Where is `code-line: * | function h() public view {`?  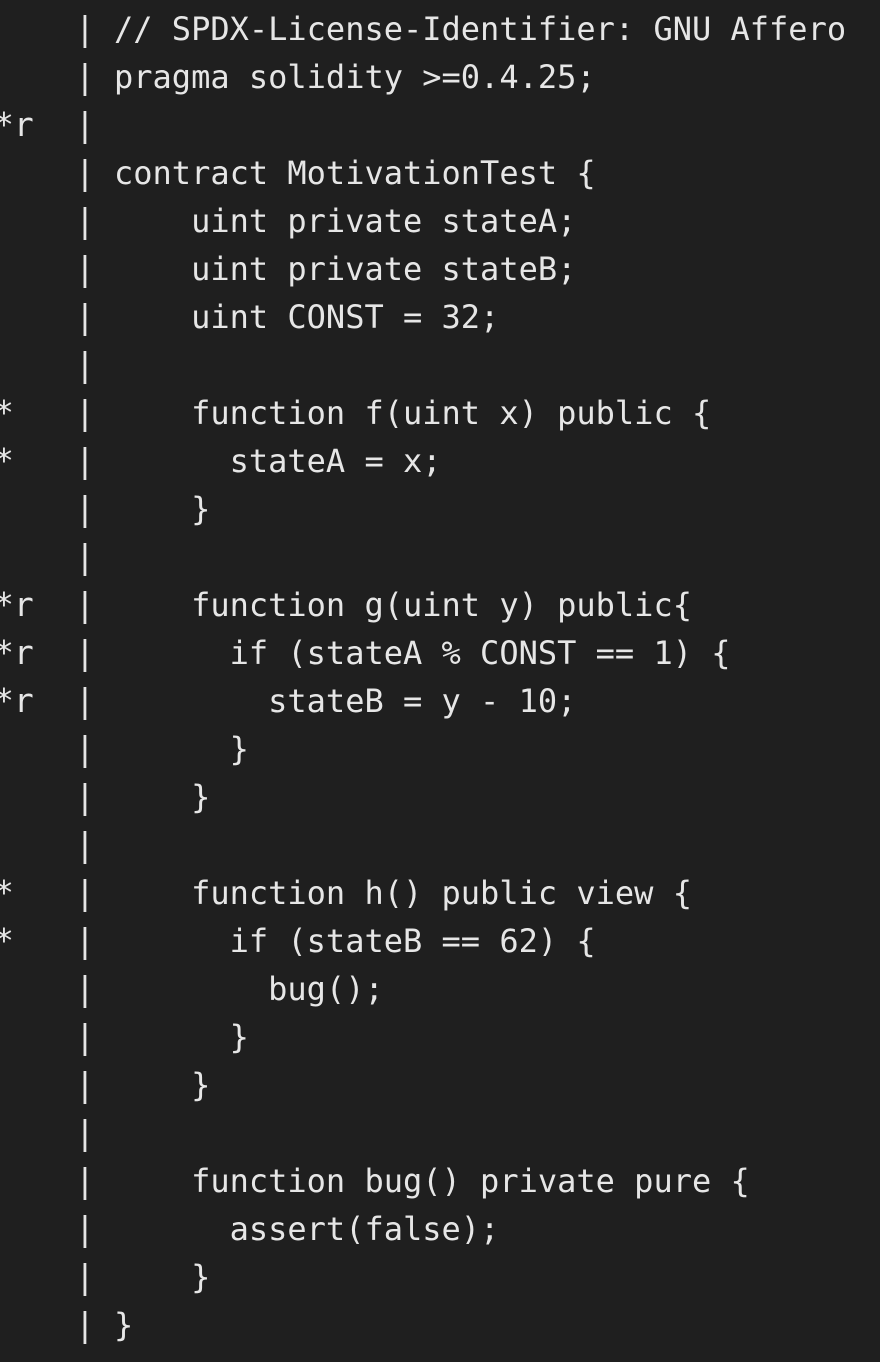
code-line: * | function h() public view { is located at coordinates (440, 893).